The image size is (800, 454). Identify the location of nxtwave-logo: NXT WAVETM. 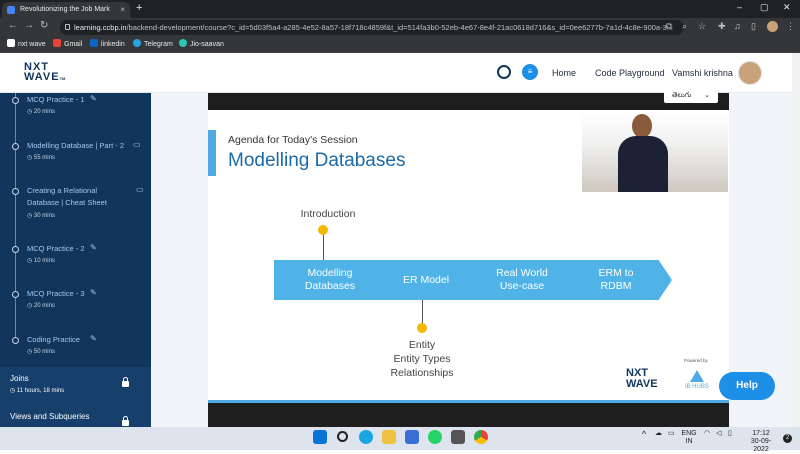
(44, 73).